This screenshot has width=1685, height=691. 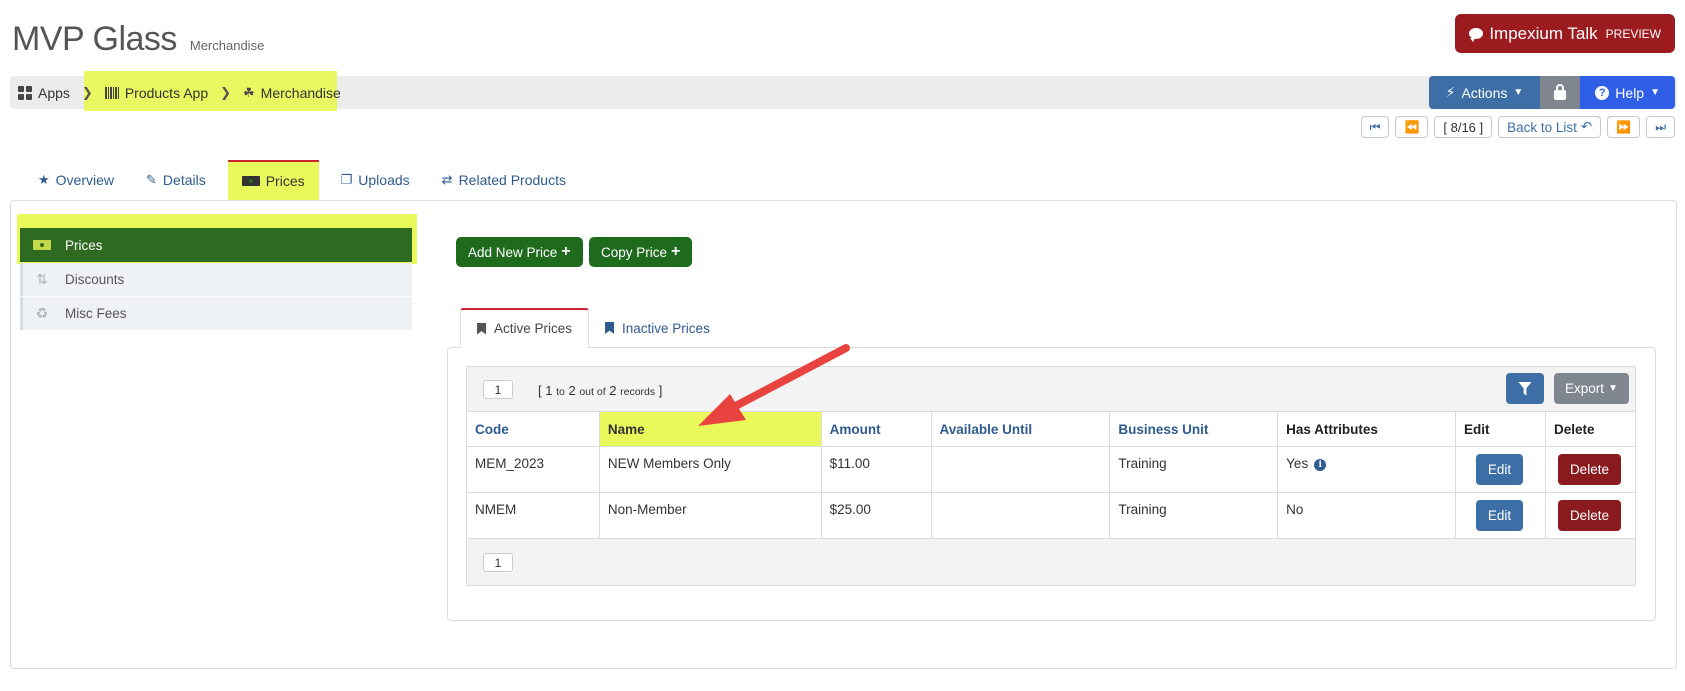 What do you see at coordinates (876, 469) in the screenshot?
I see `cell-amount: $11.00` at bounding box center [876, 469].